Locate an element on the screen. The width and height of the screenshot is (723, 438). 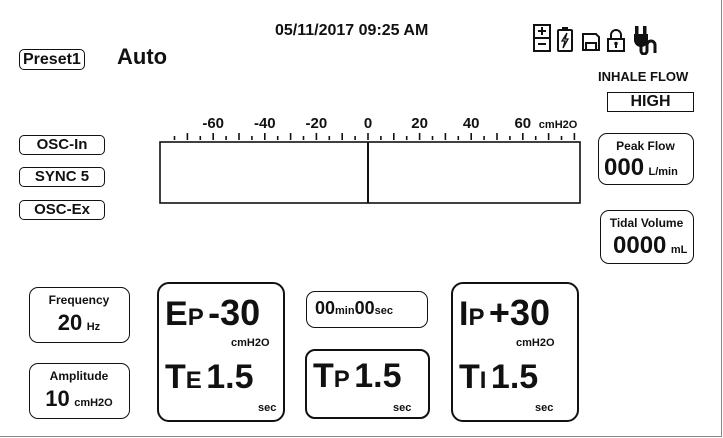
amplitude-unit: cmH2O is located at coordinates (93, 403).